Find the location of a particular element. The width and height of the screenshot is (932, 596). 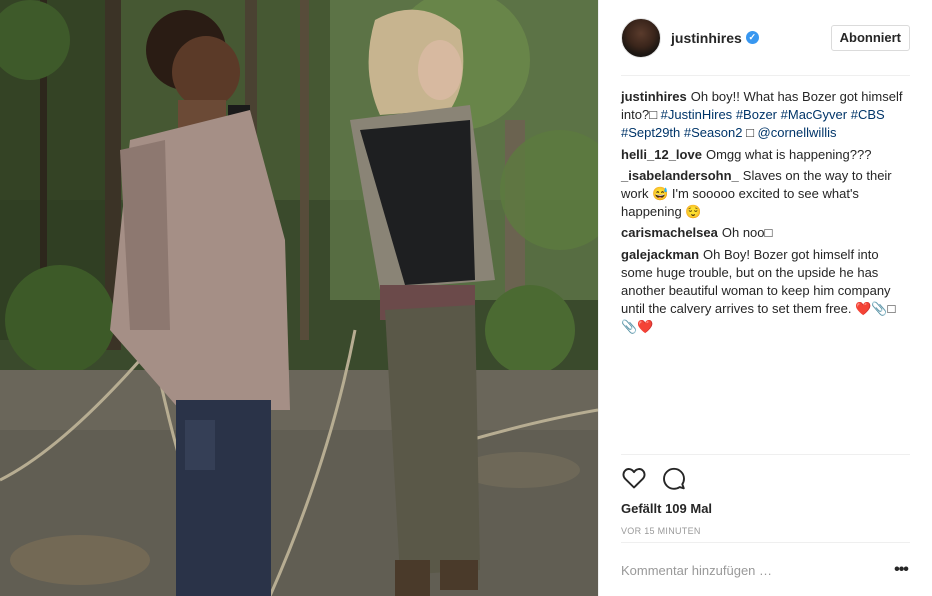

comment-text: Oh noo□ is located at coordinates (747, 233).